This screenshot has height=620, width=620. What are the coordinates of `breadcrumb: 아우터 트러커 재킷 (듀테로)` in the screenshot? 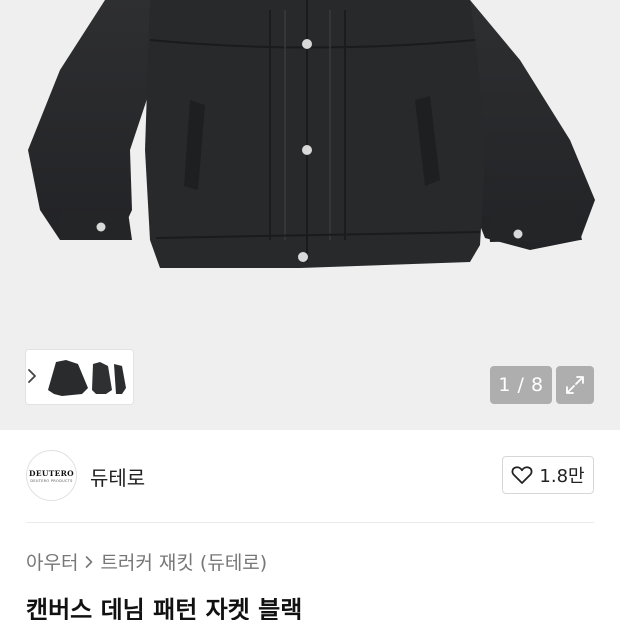 It's located at (146, 561).